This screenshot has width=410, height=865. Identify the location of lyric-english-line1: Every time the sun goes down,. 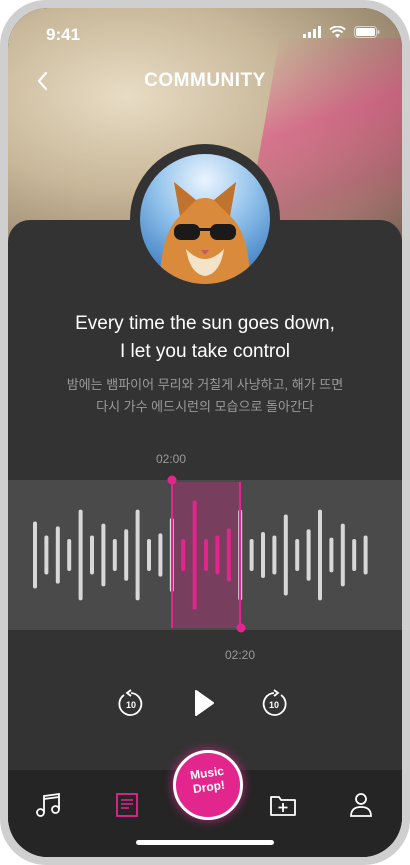
(205, 323).